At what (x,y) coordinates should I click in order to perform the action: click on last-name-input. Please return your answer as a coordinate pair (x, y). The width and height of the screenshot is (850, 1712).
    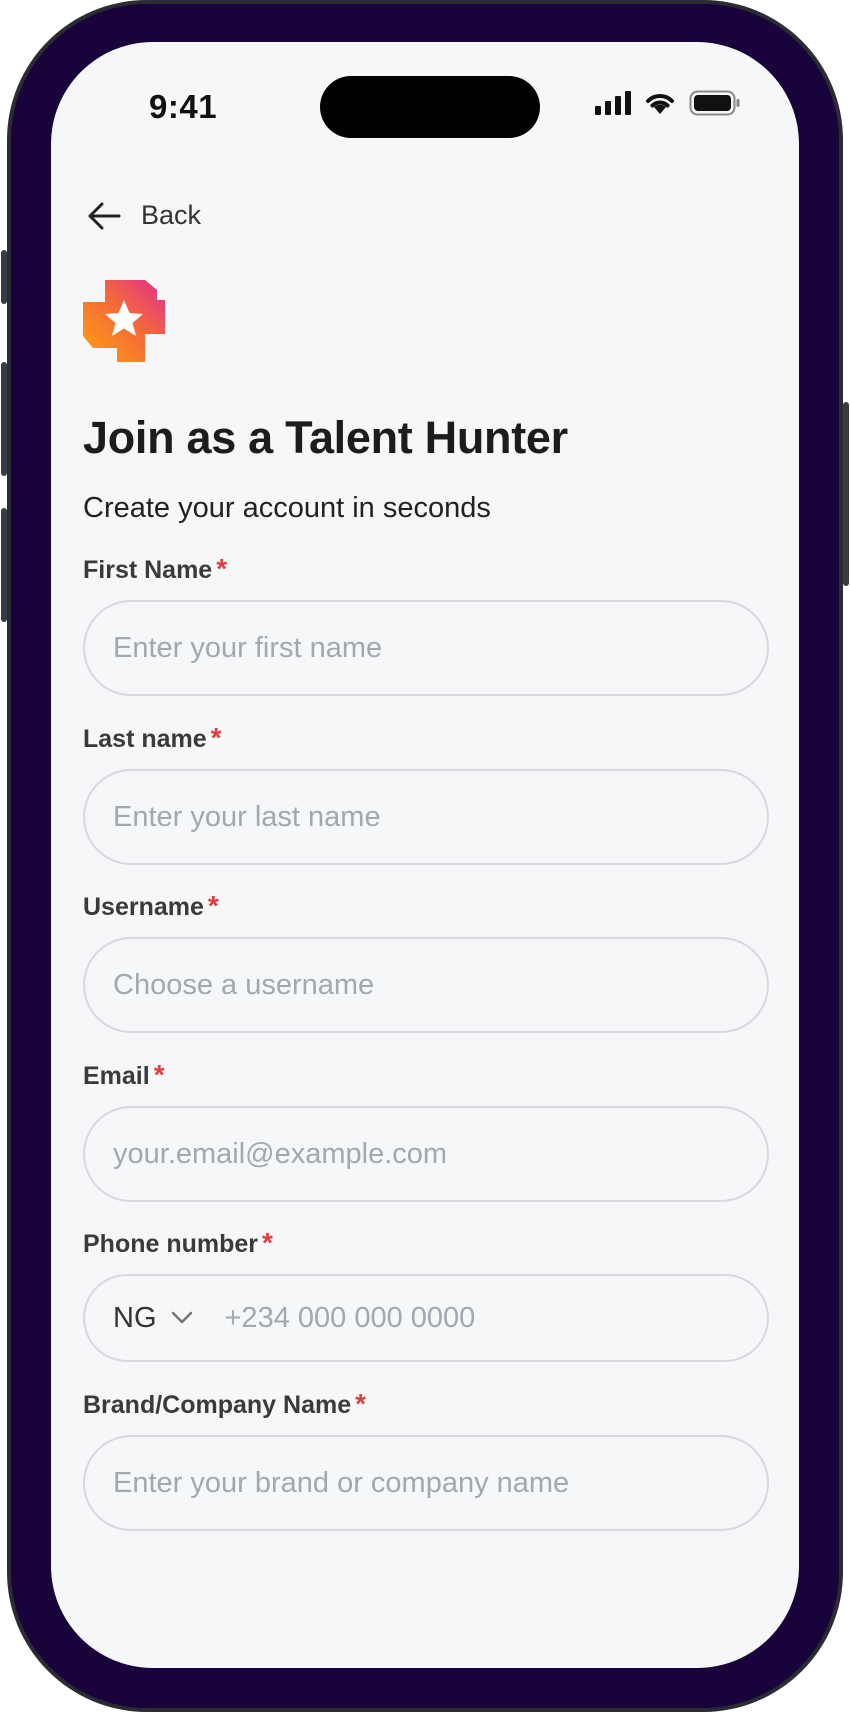
    Looking at the image, I should click on (426, 817).